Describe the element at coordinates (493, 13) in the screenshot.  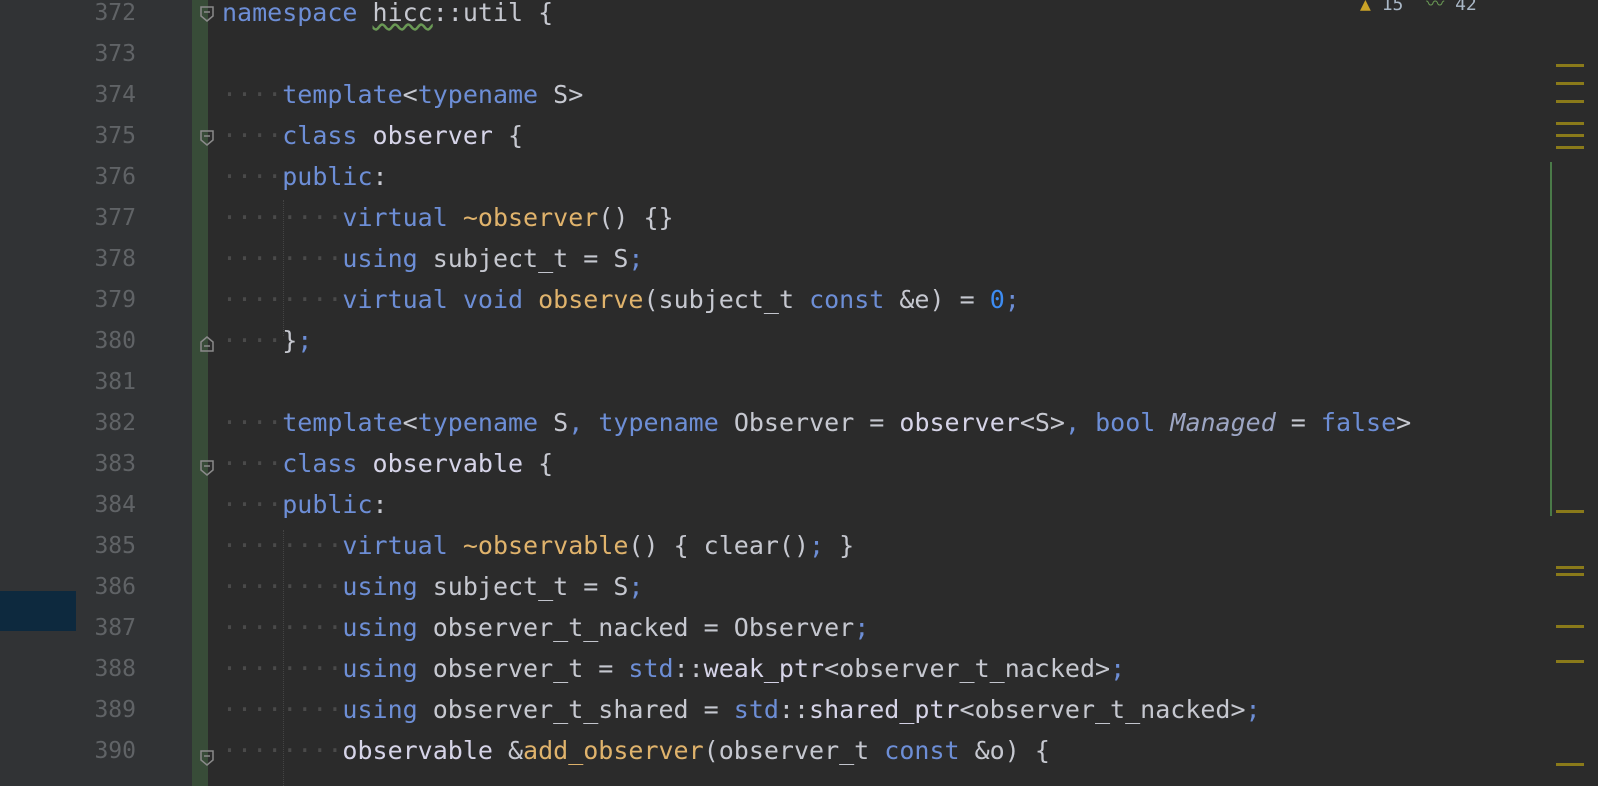
I see `token: util` at that location.